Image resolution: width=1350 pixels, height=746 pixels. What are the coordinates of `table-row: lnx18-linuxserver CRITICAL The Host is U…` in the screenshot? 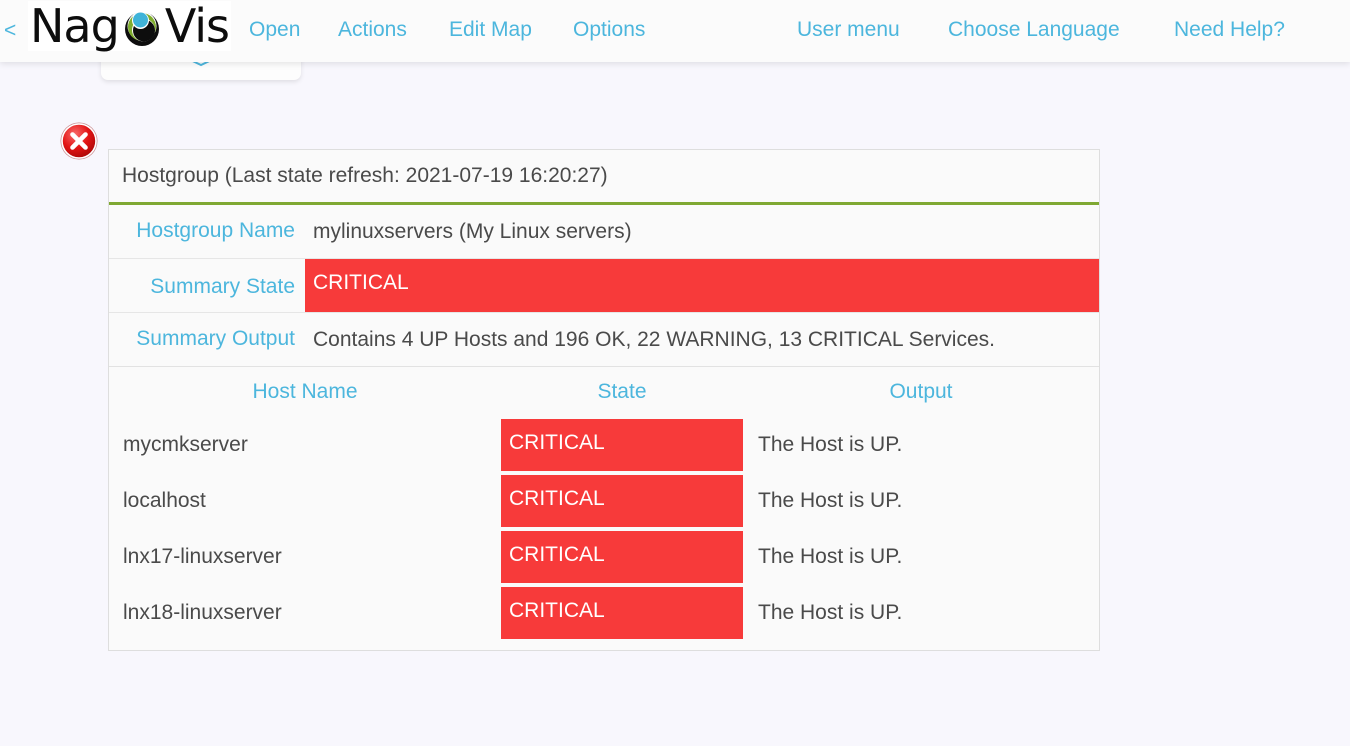 It's located at (604, 613).